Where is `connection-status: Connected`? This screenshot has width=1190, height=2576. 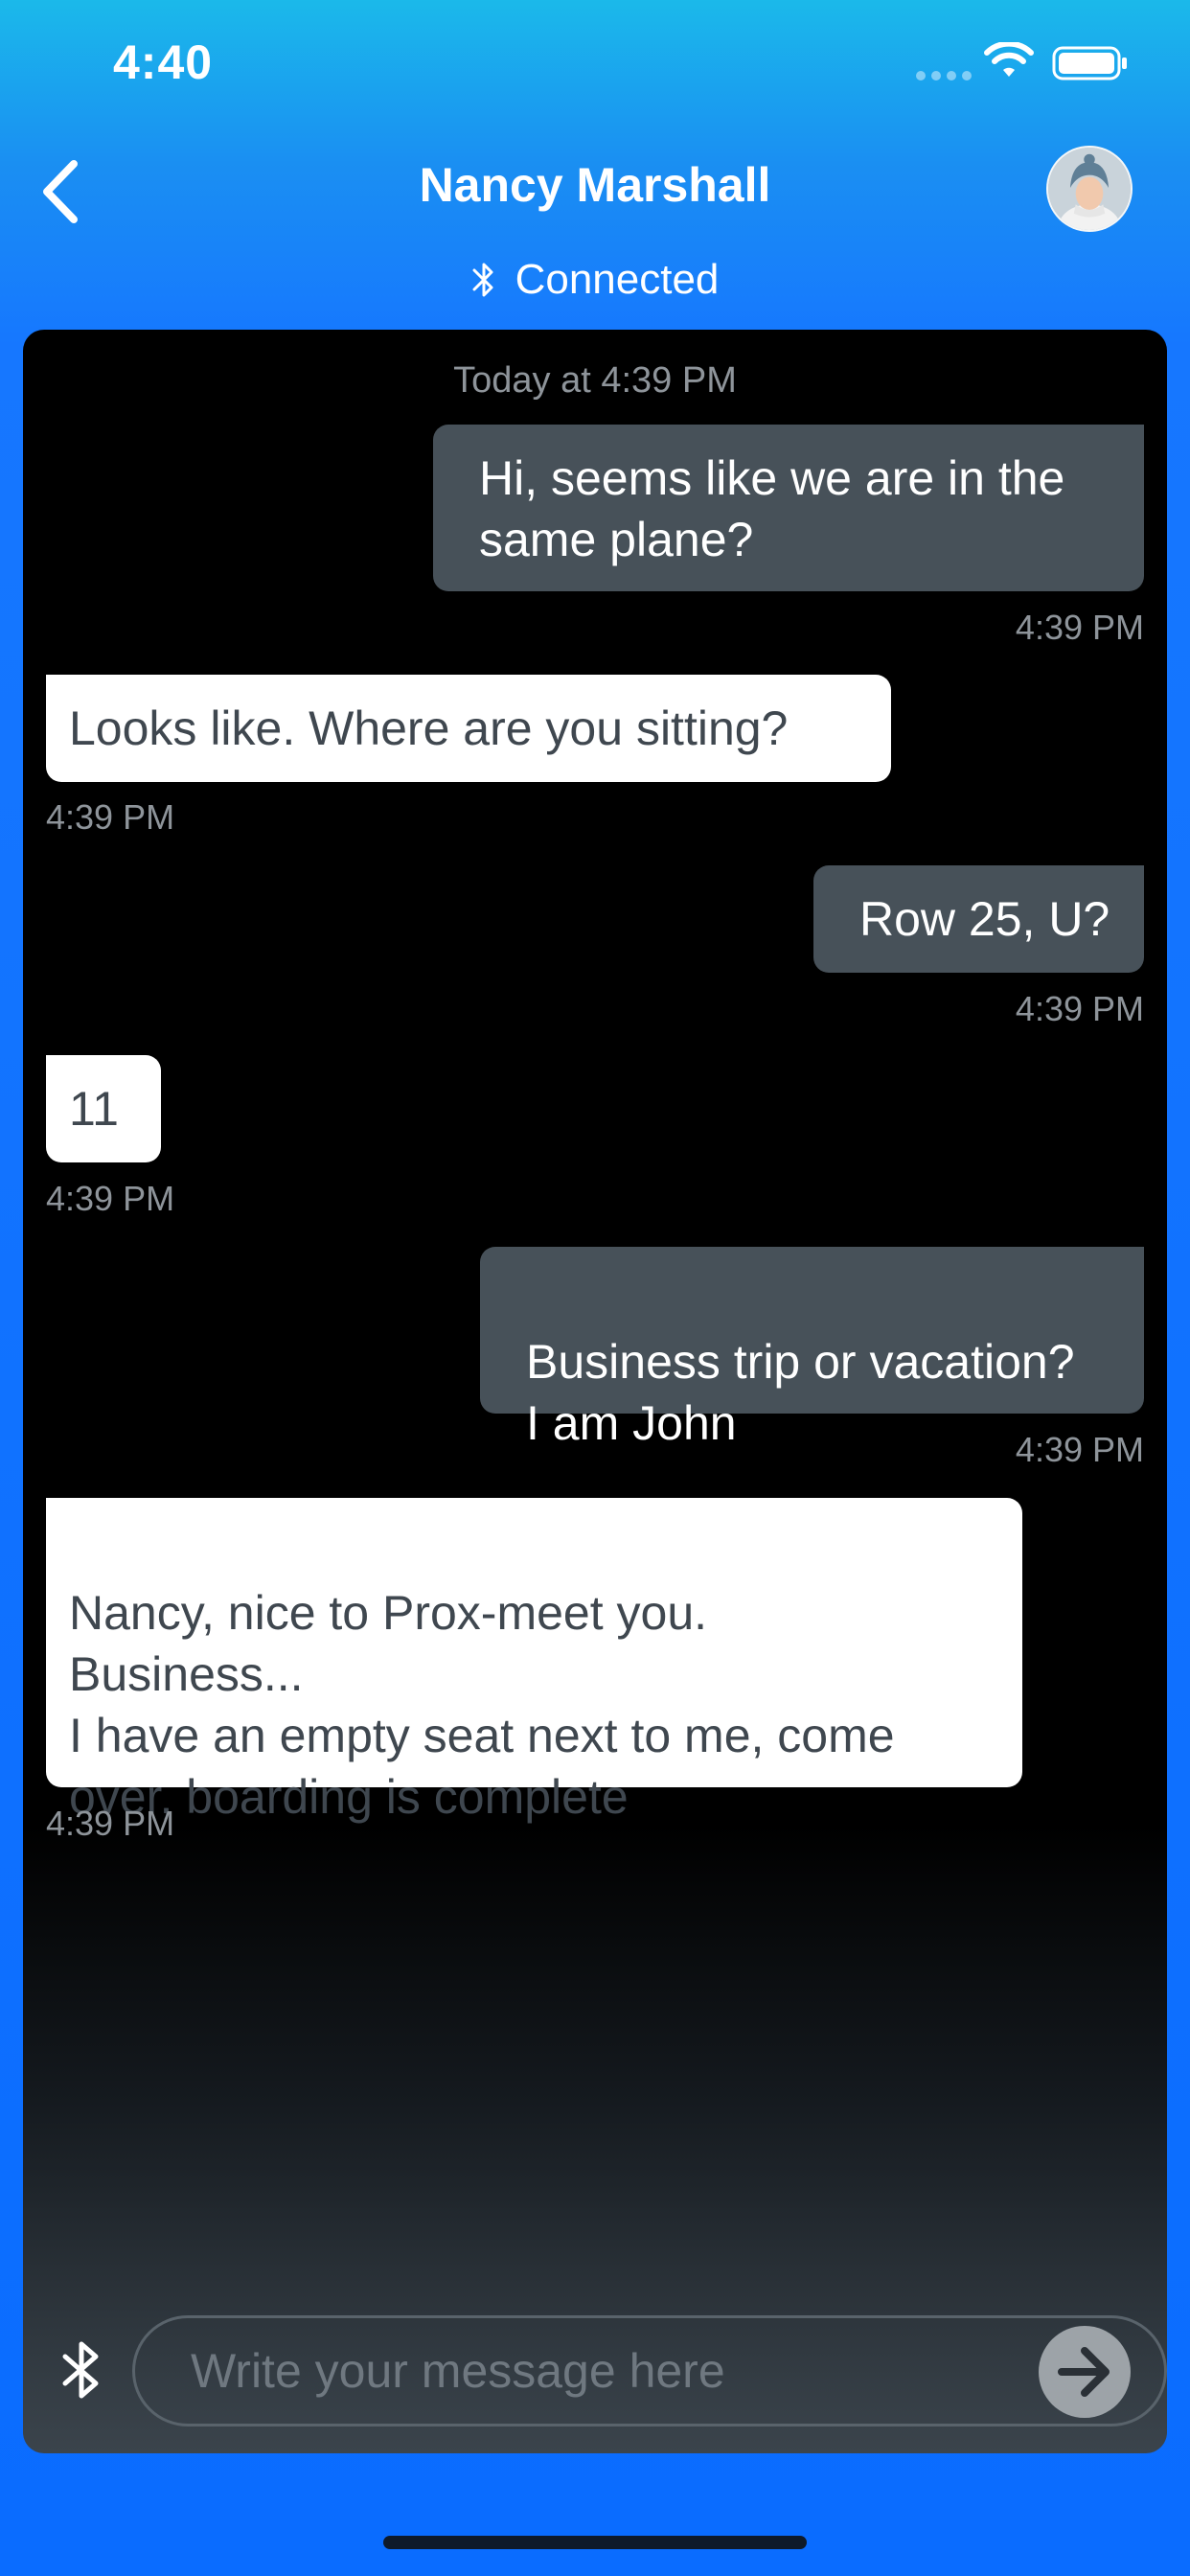
connection-status: Connected is located at coordinates (595, 280).